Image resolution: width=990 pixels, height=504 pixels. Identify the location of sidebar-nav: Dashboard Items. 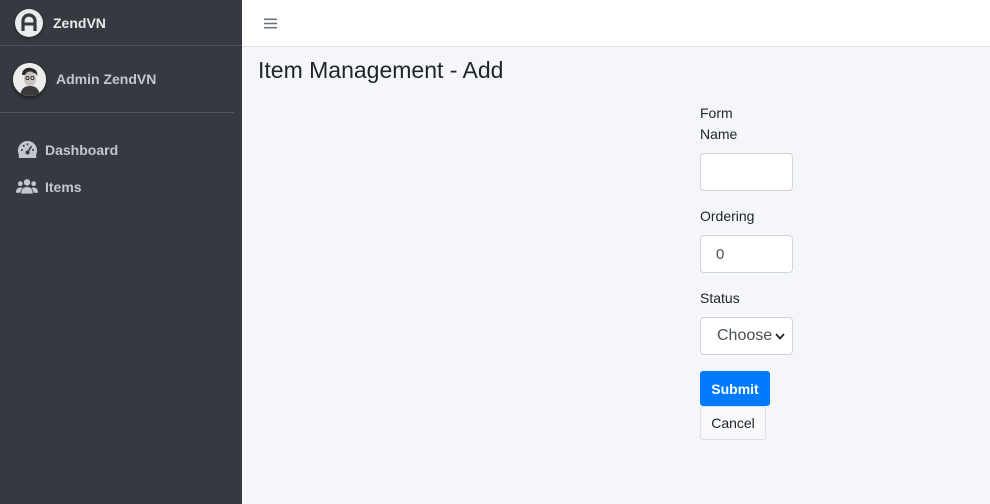
(121, 159).